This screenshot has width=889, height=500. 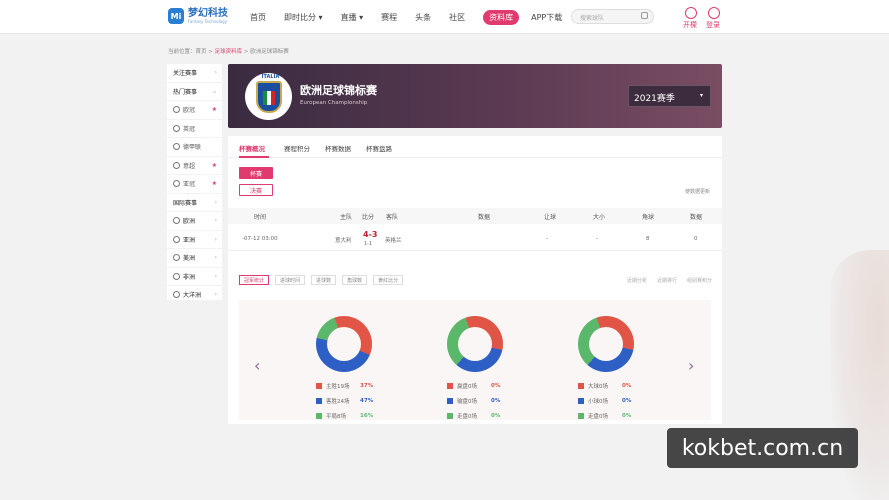 I want to click on legend-label: 小球0场, so click(x=598, y=401).